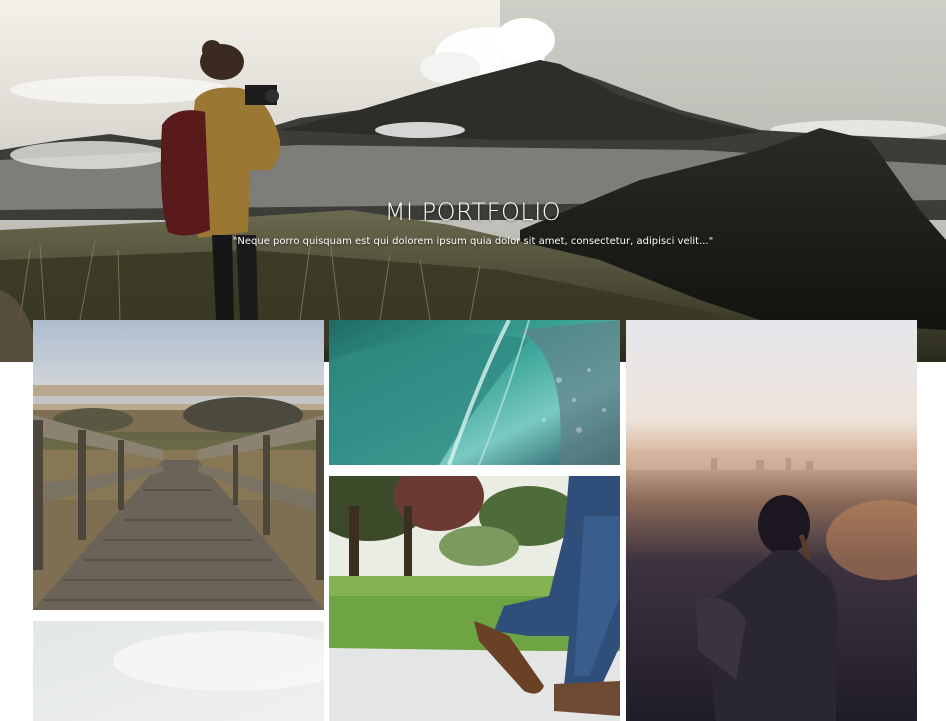  I want to click on gallery-item-walker, so click(474, 598).